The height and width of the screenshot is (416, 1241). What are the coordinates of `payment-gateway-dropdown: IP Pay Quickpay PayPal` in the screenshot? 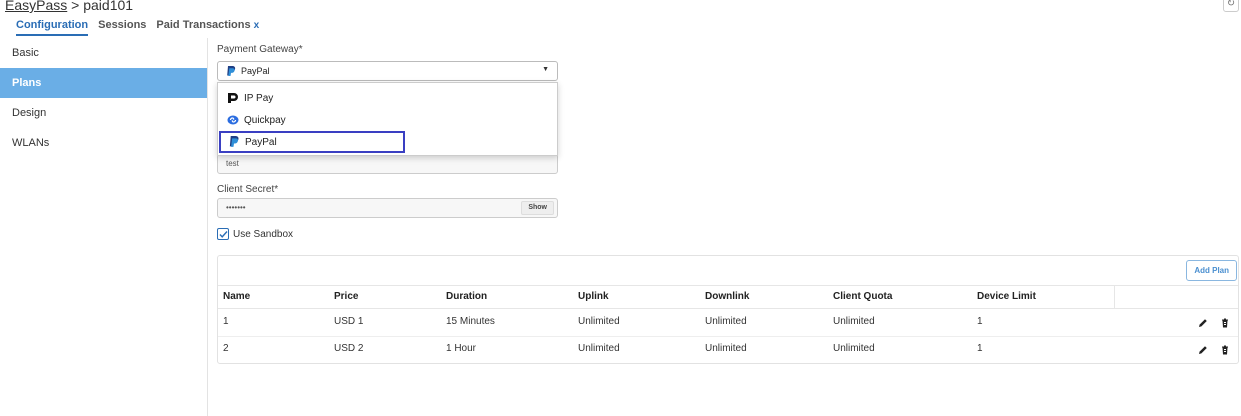 It's located at (387, 119).